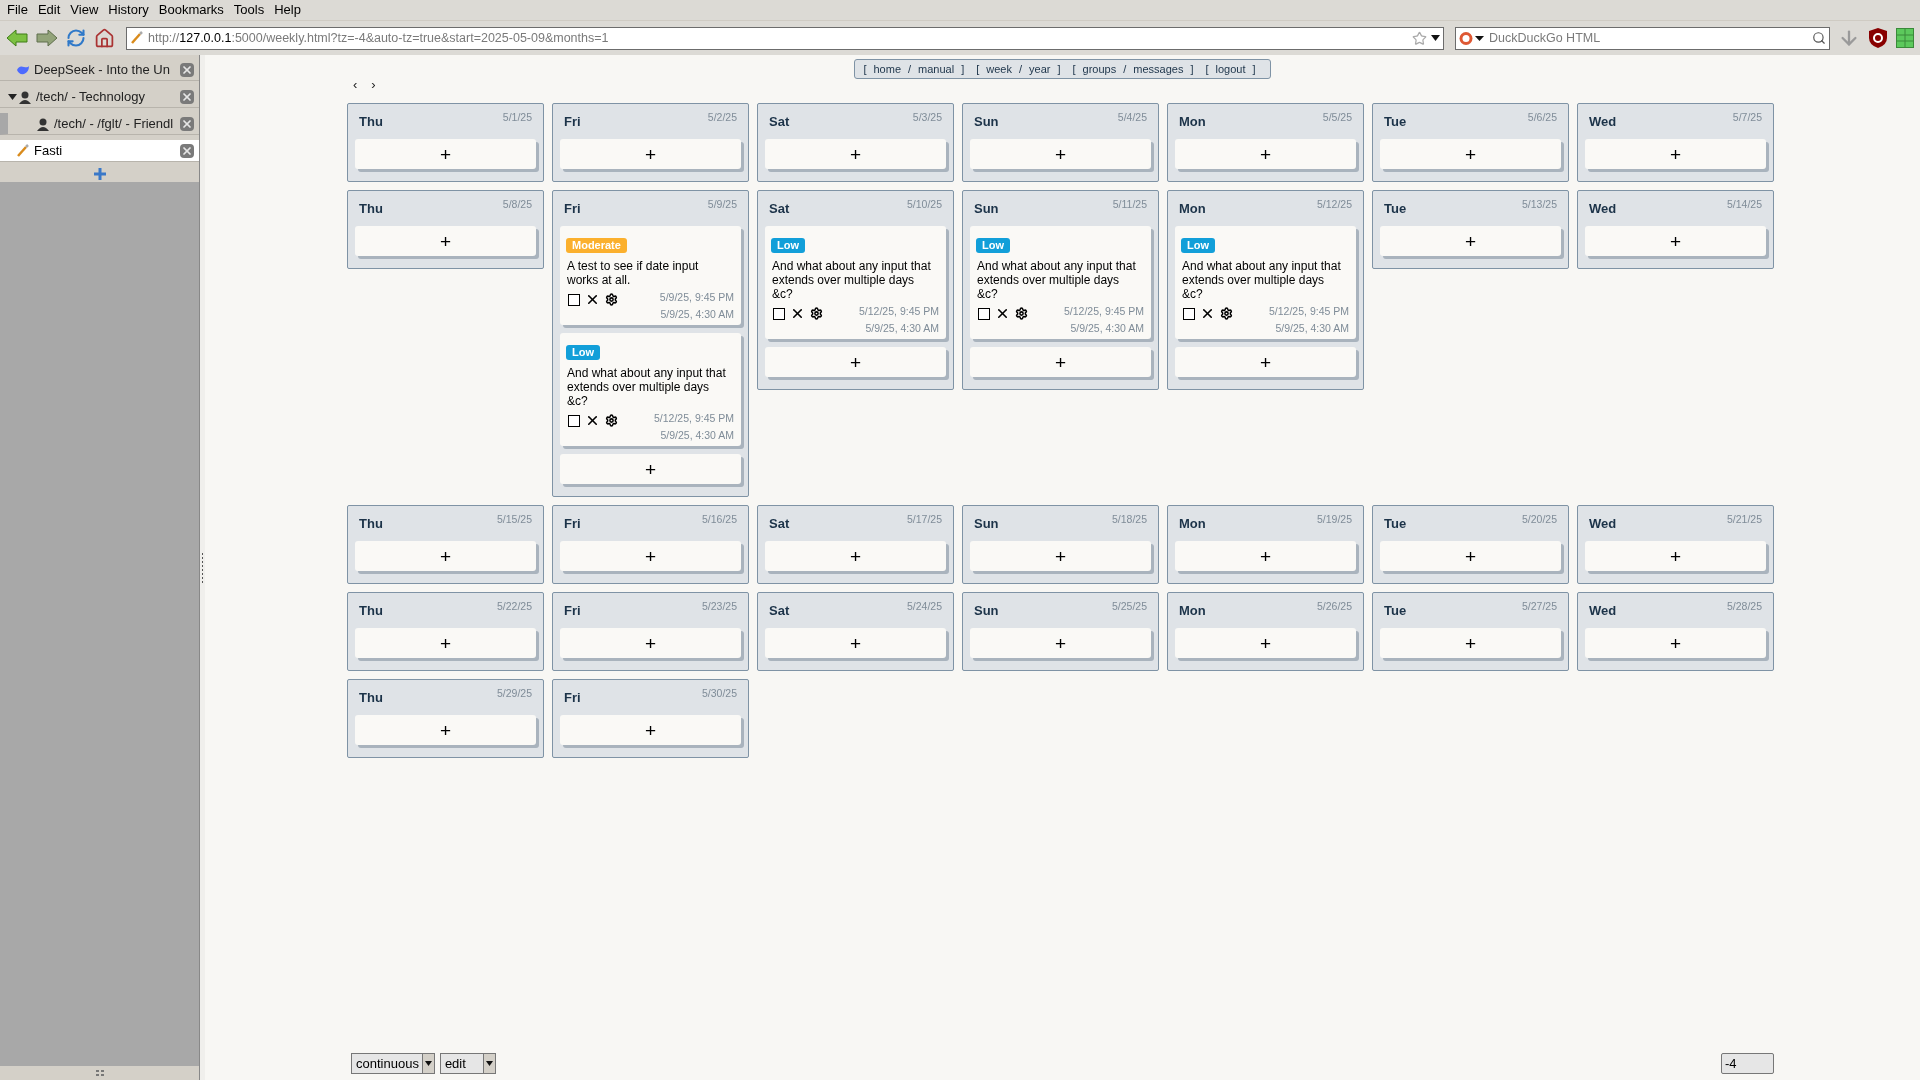 The image size is (1920, 1080). I want to click on nav-link: home, so click(887, 69).